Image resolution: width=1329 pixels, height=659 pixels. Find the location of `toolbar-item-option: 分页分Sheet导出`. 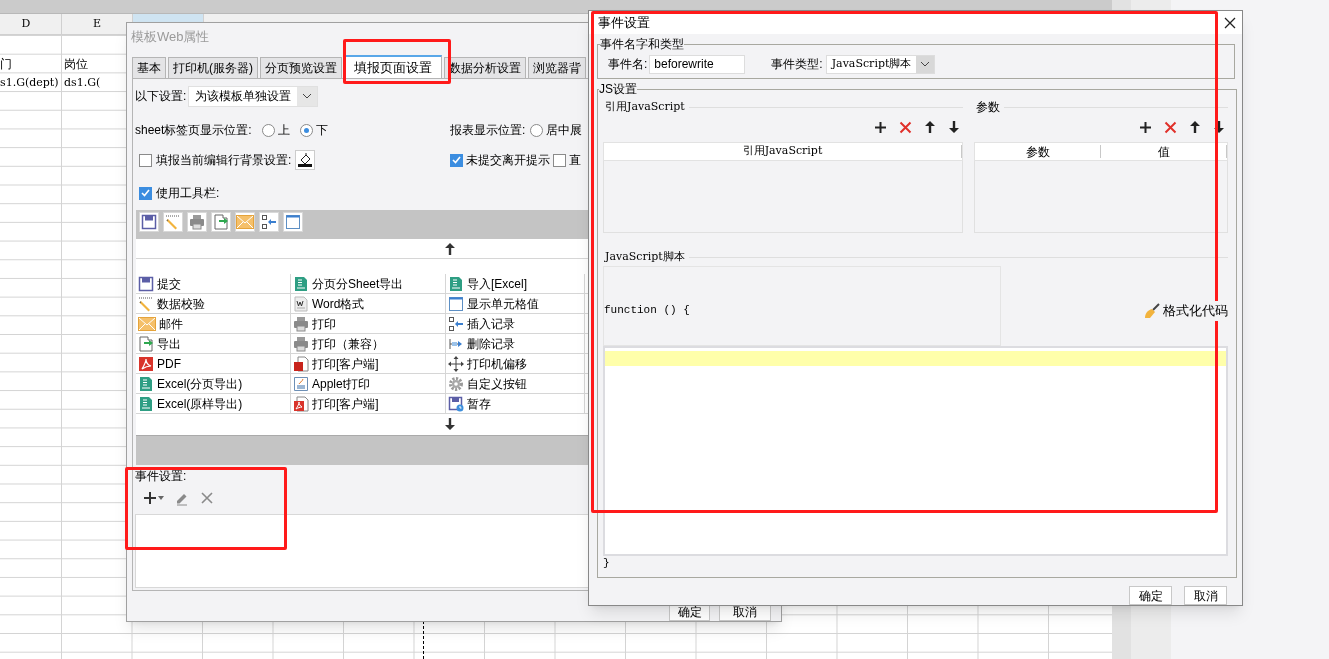

toolbar-item-option: 分页分Sheet导出 is located at coordinates (368, 283).